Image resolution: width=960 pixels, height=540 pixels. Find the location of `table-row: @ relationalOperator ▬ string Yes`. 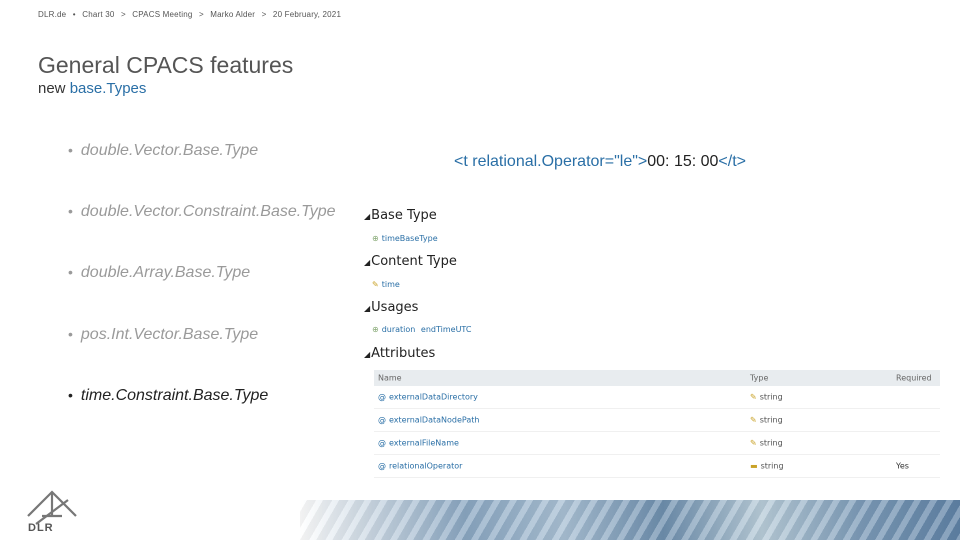

table-row: @ relationalOperator ▬ string Yes is located at coordinates (657, 466).